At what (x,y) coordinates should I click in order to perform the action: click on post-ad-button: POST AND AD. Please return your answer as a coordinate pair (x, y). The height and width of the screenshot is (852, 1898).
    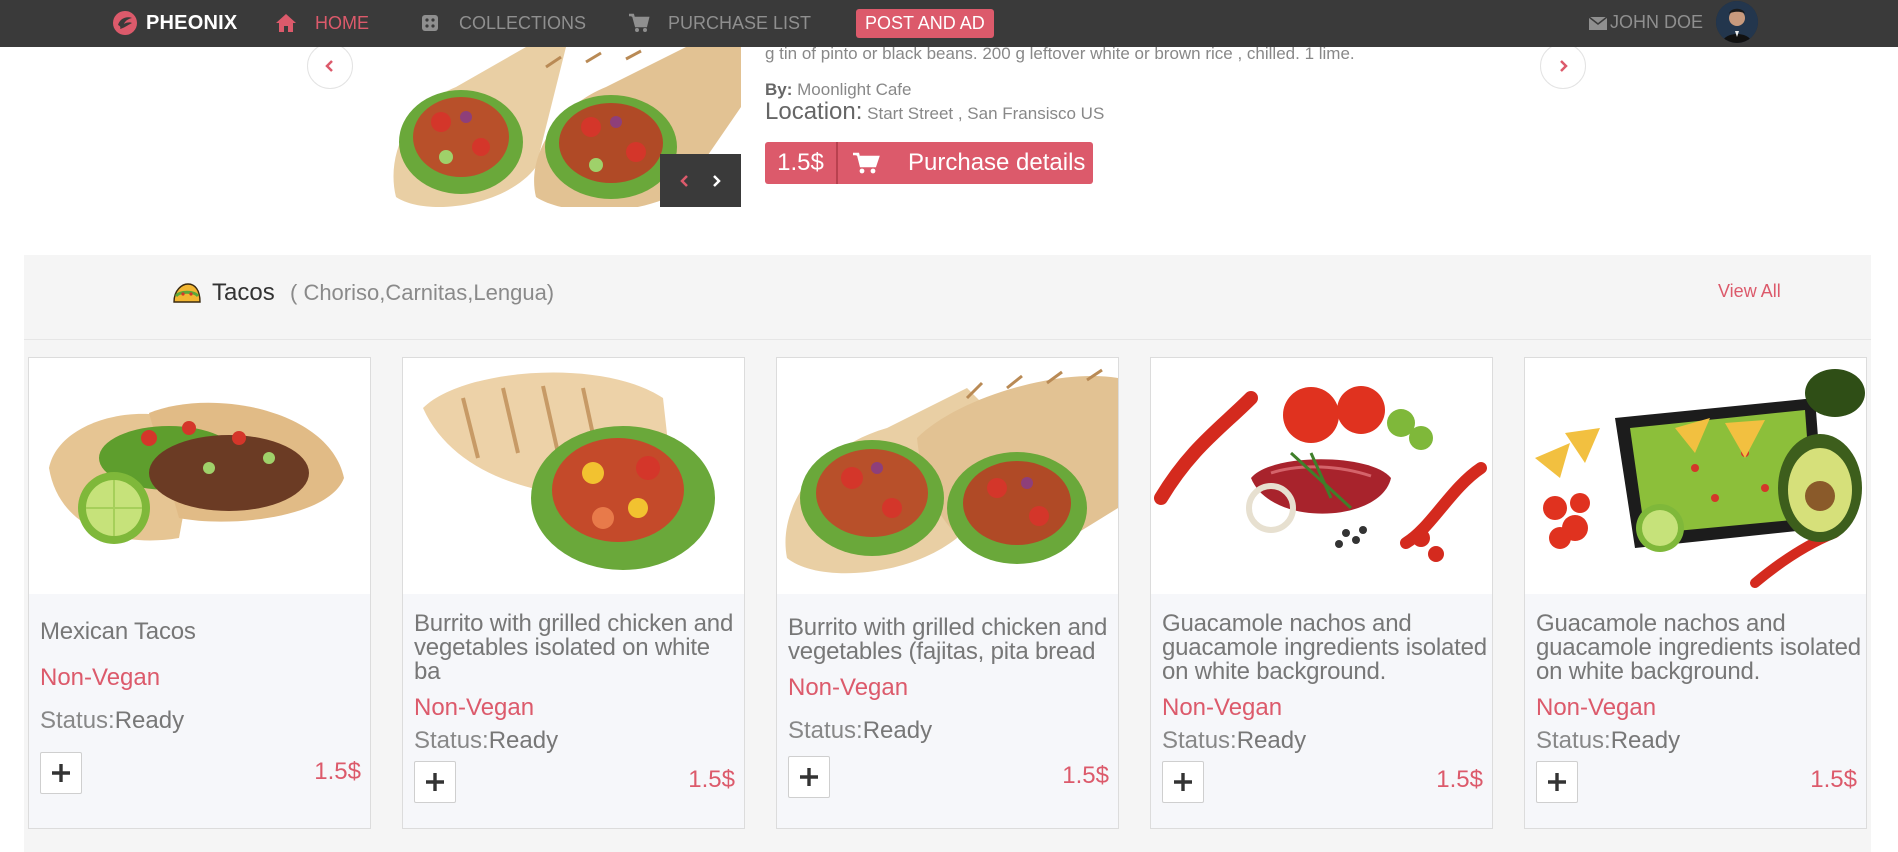
    Looking at the image, I should click on (925, 23).